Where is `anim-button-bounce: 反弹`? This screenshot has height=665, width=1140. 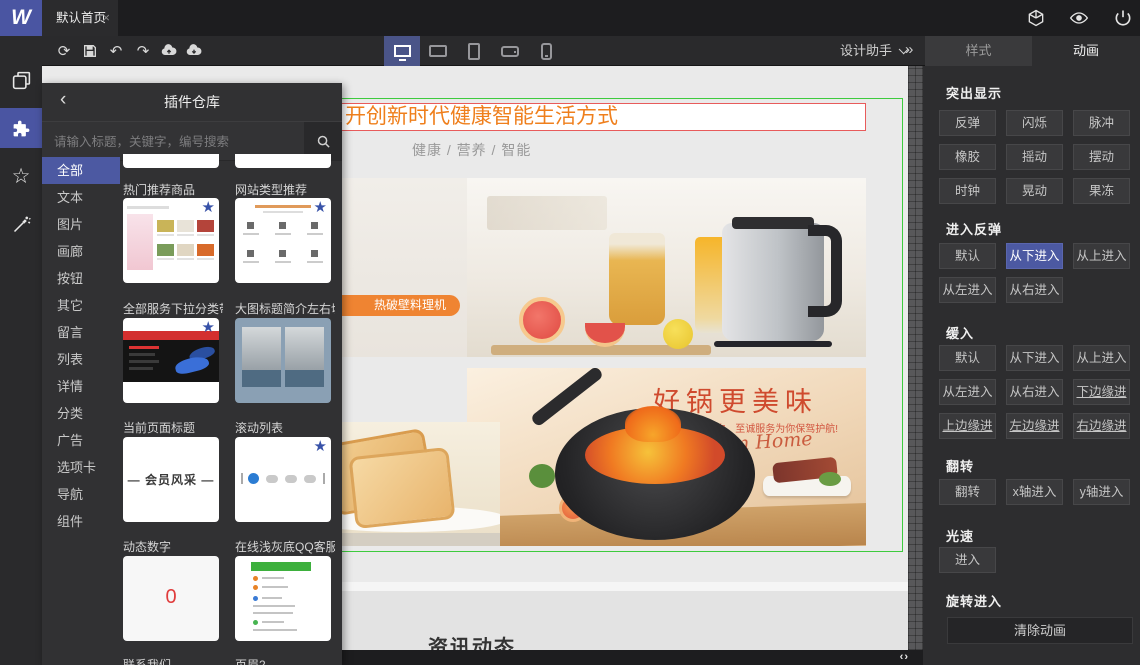 anim-button-bounce: 反弹 is located at coordinates (967, 123).